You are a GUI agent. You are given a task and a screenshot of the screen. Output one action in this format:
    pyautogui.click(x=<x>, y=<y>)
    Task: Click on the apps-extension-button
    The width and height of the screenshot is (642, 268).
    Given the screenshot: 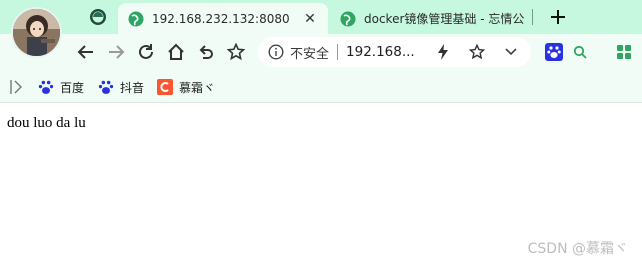 What is the action you would take?
    pyautogui.click(x=624, y=52)
    